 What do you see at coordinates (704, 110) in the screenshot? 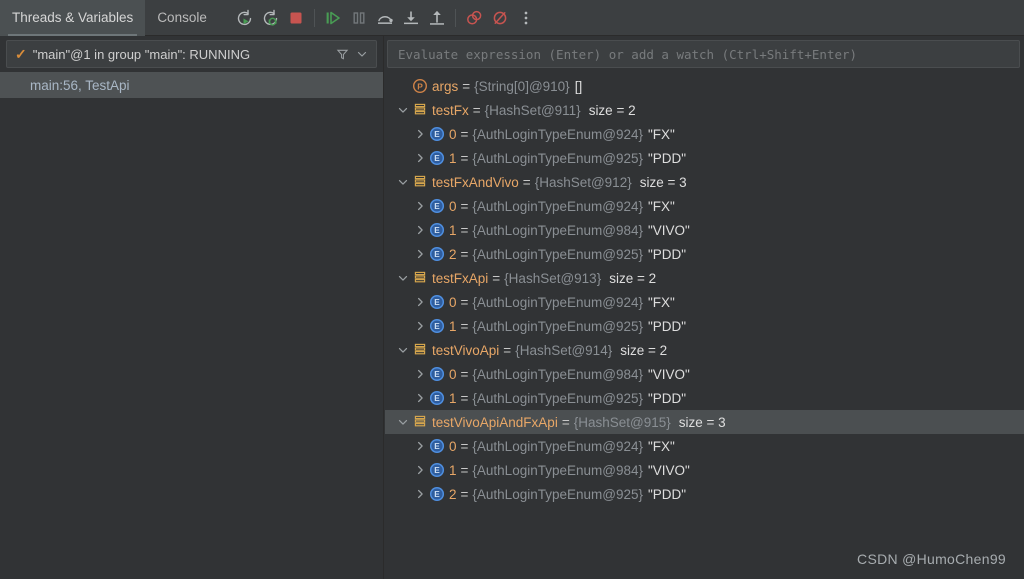
I see `variable-row: testFx = {HashSet@911} size = 2` at bounding box center [704, 110].